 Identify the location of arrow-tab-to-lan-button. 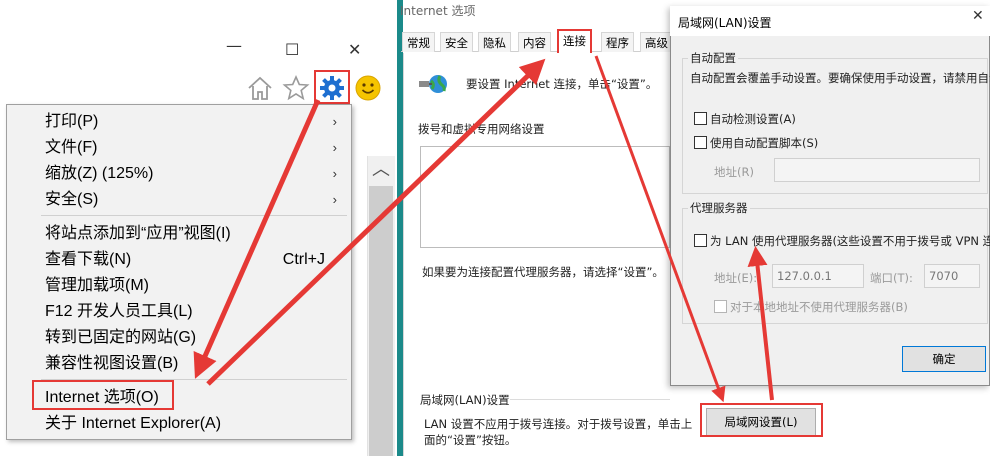
(660, 229).